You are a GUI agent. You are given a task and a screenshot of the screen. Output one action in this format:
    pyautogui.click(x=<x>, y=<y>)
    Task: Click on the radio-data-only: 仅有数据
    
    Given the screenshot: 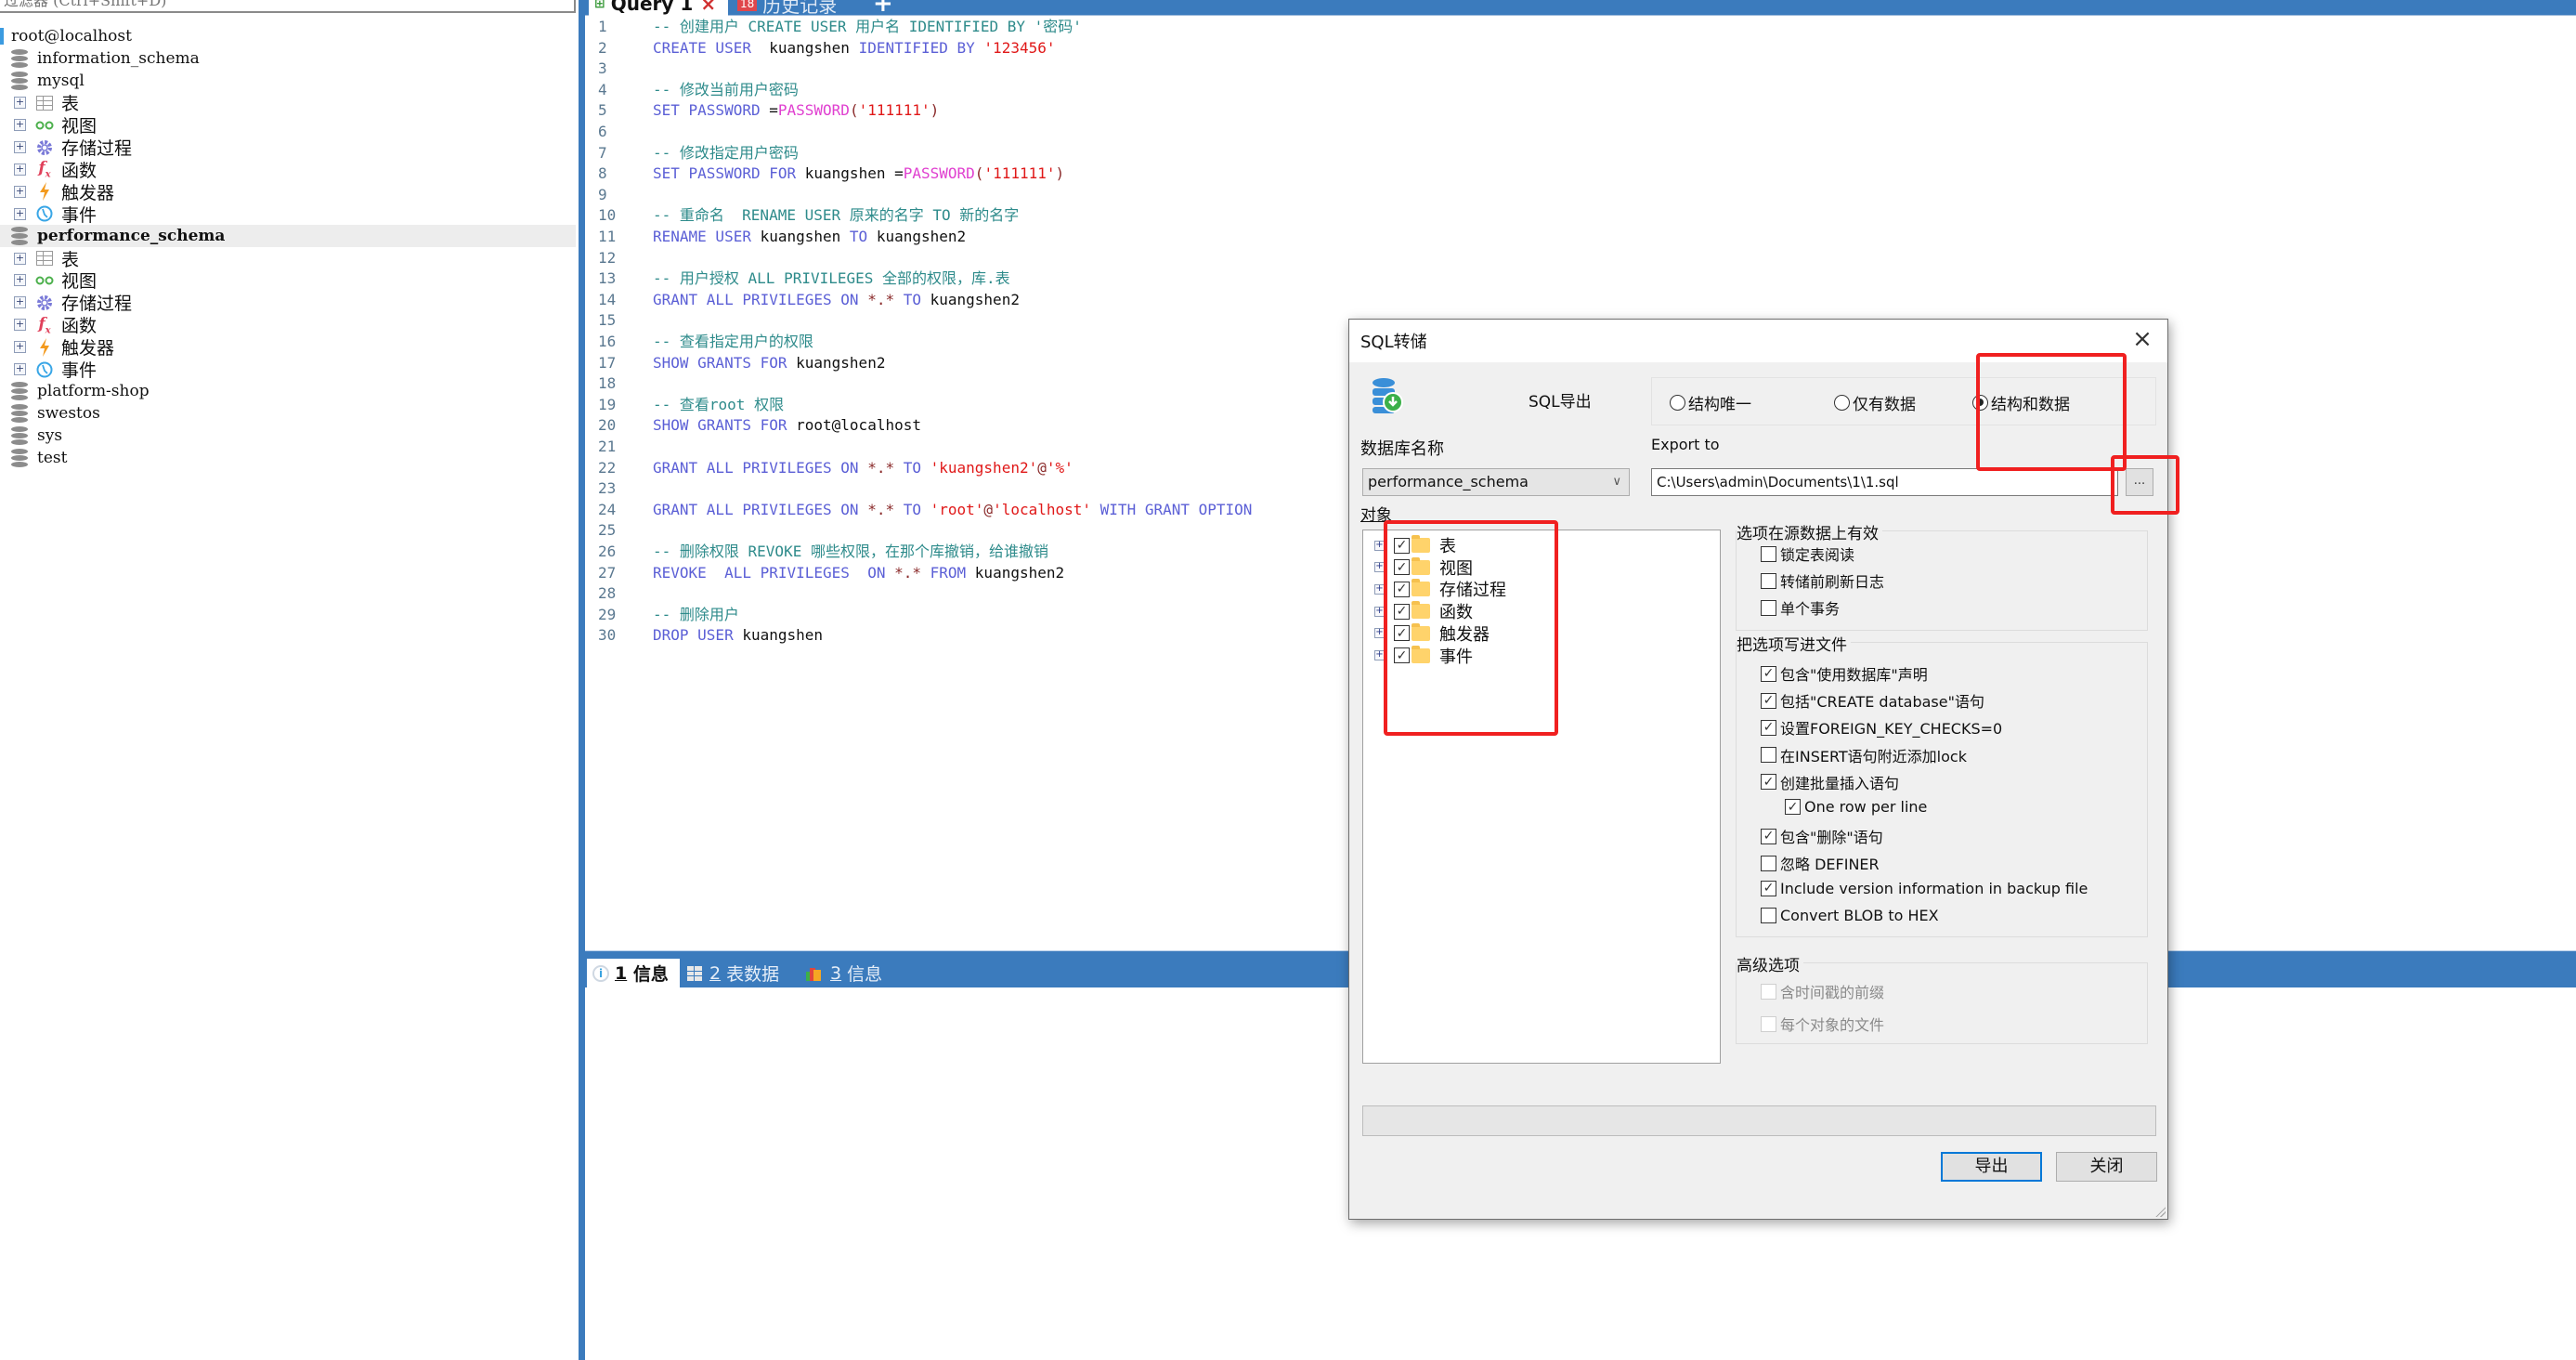 What is the action you would take?
    pyautogui.click(x=1875, y=402)
    